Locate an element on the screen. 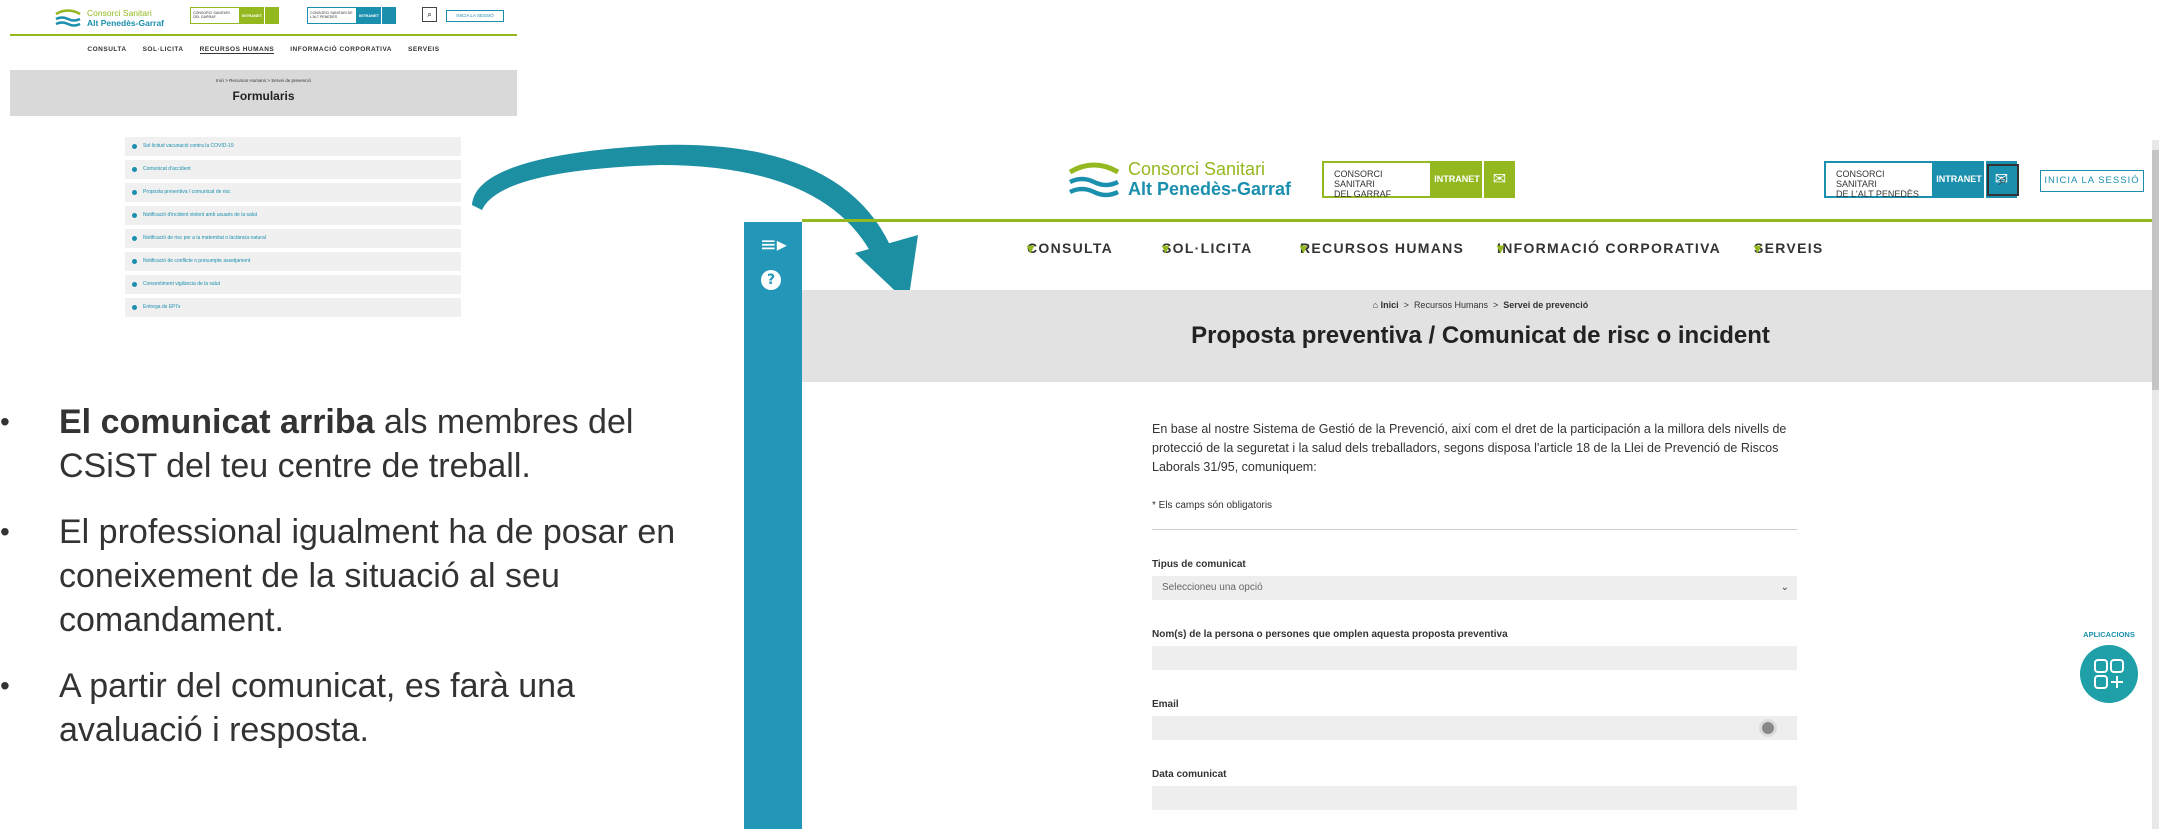 The height and width of the screenshot is (829, 2159). home-icon: ⌂ is located at coordinates (1375, 305).